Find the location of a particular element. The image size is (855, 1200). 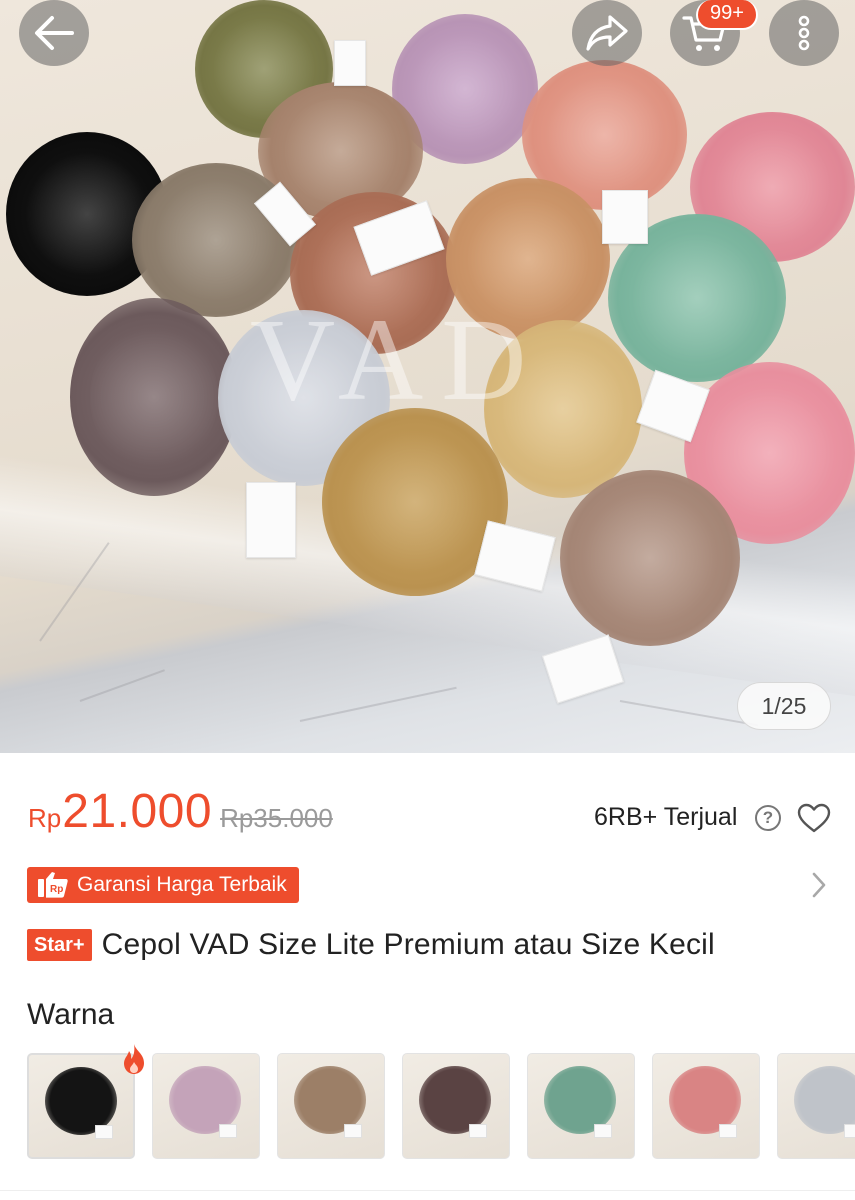

cart-count-badge: 99+ is located at coordinates (727, 15).